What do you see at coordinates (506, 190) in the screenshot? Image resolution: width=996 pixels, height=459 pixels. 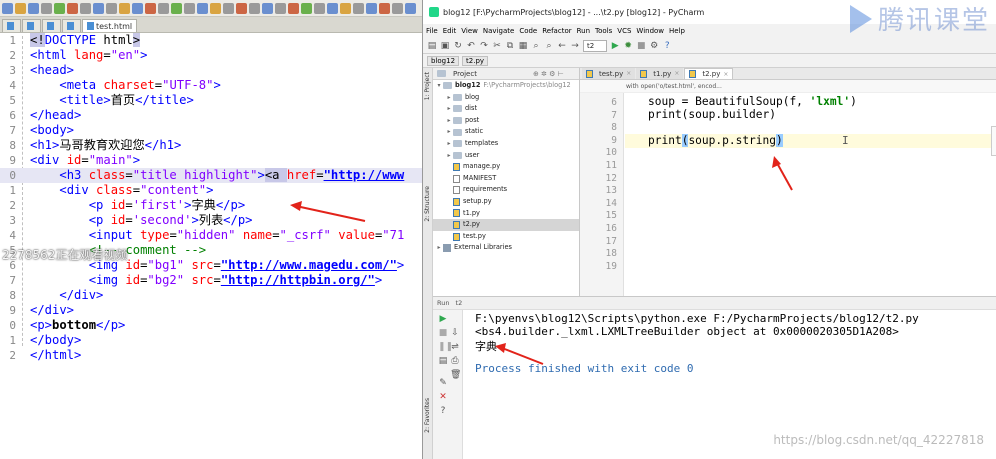 I see `project-tree-item: requirements` at bounding box center [506, 190].